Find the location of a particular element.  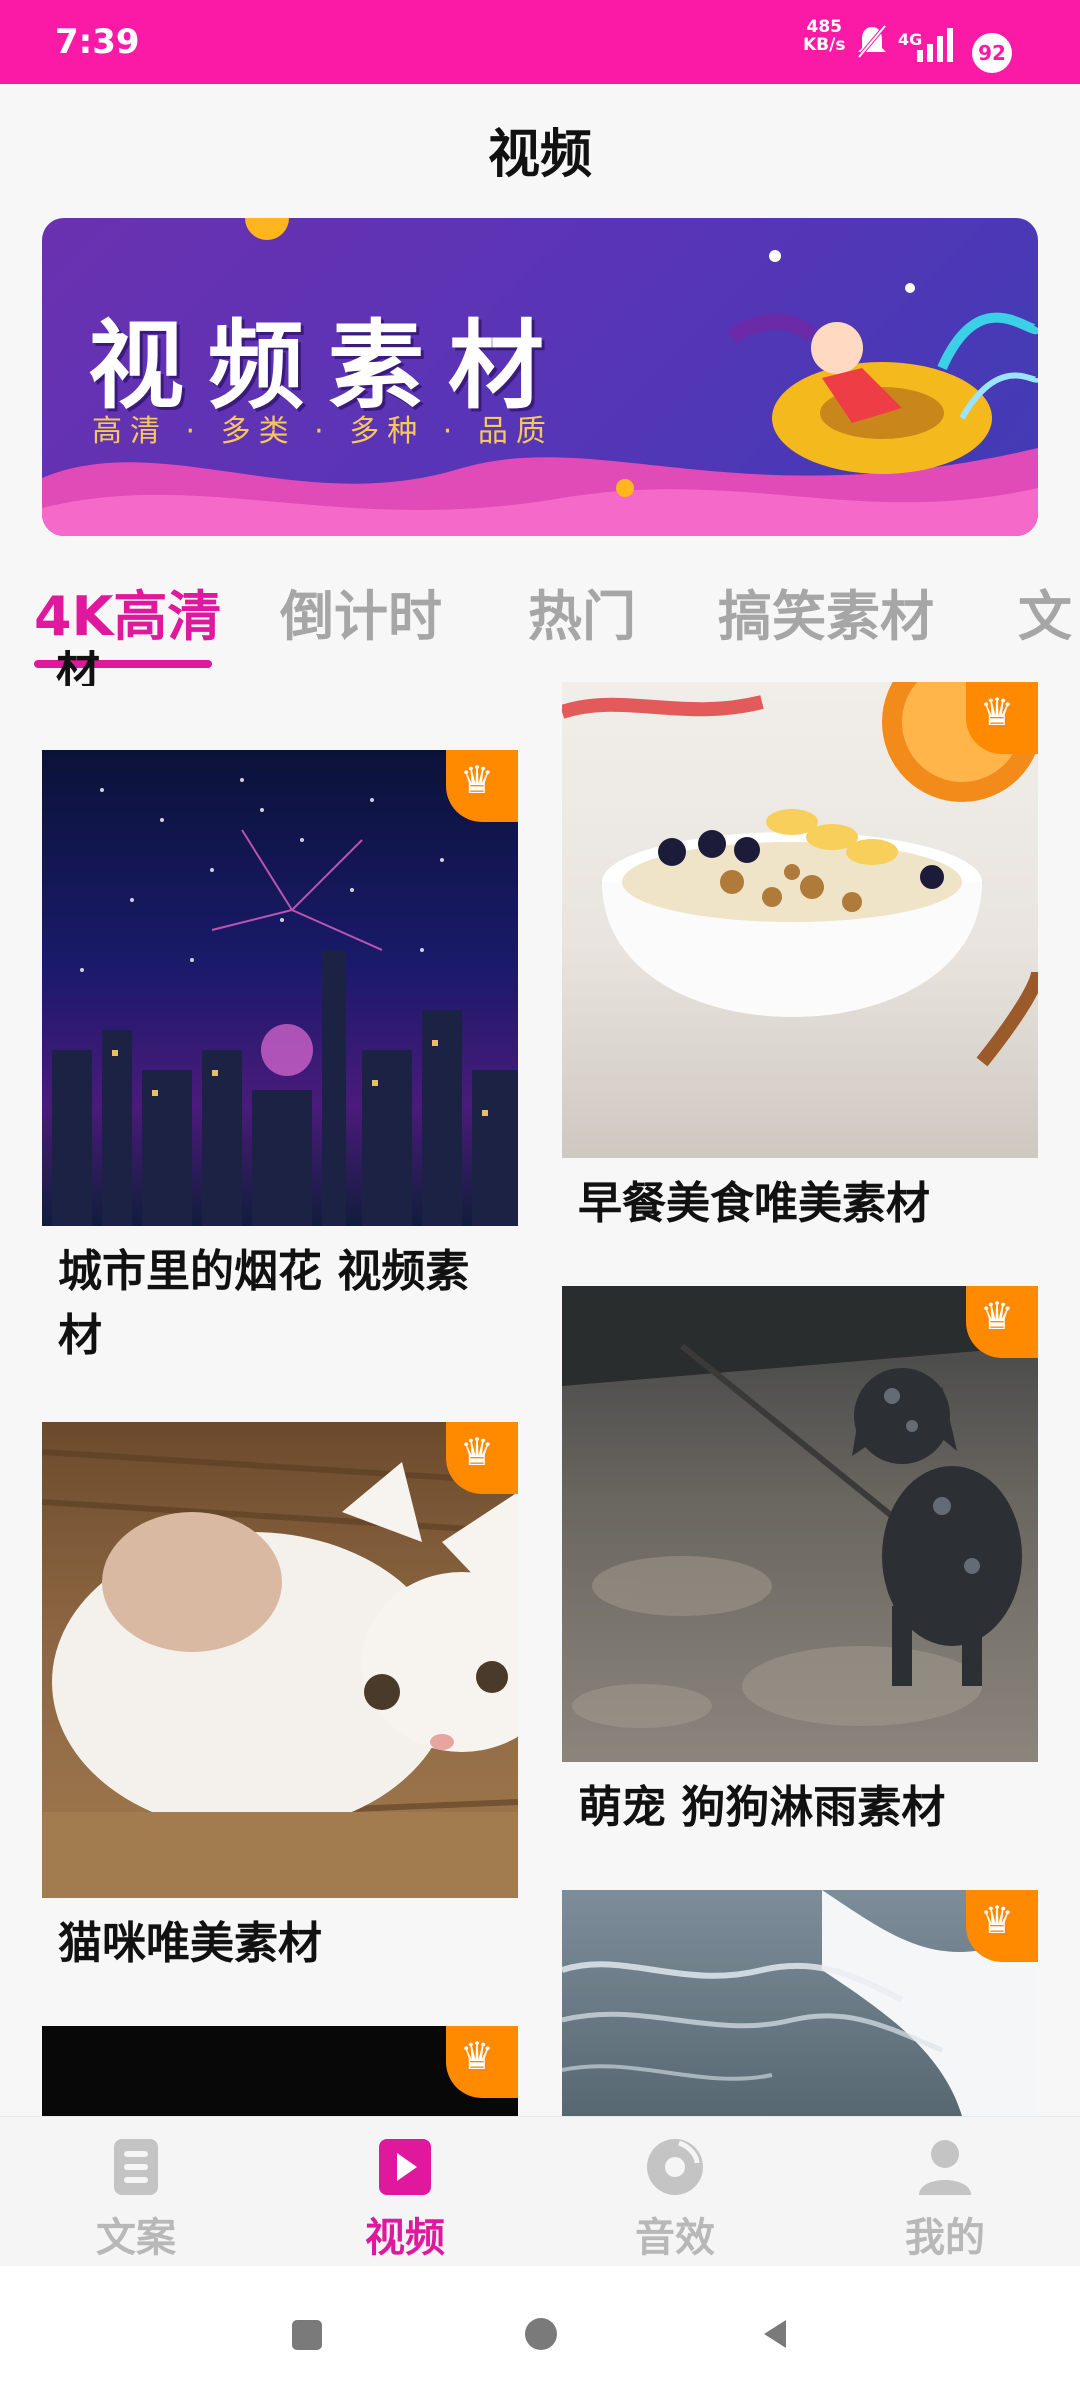

nav-mine: 我的 is located at coordinates (945, 2200).